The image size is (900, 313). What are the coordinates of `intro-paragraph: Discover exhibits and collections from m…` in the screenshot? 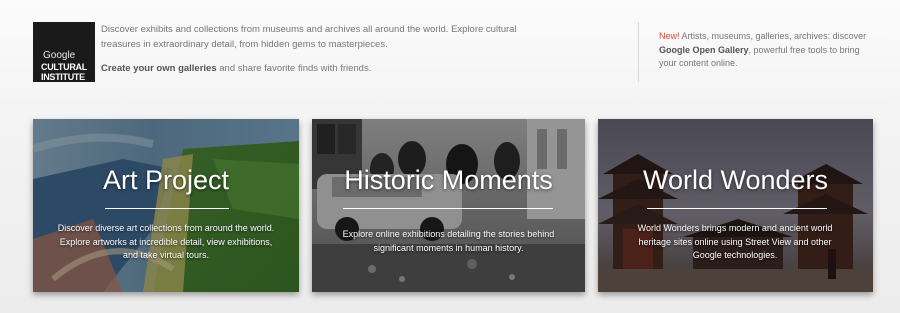 It's located at (309, 37).